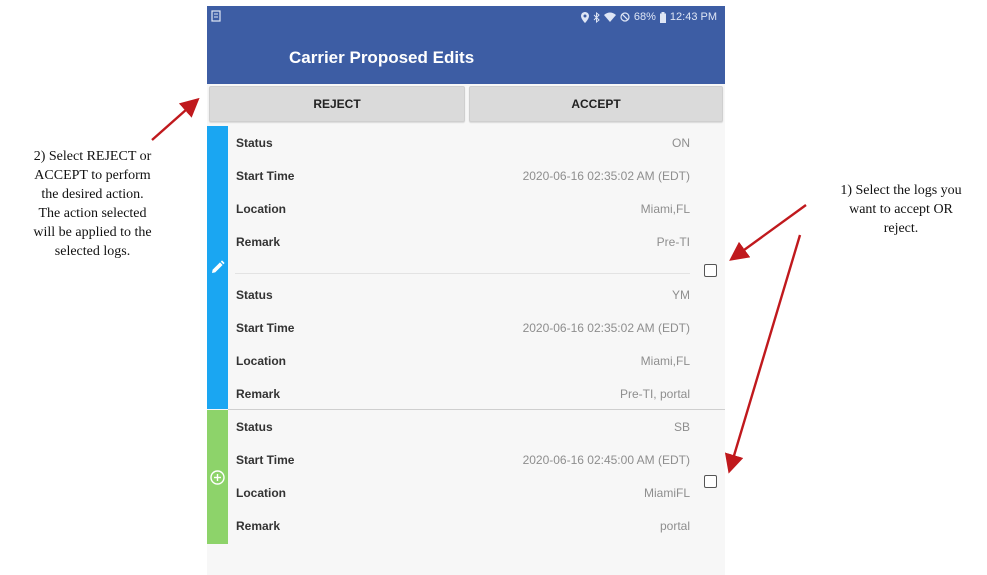 The height and width of the screenshot is (575, 987). What do you see at coordinates (466, 45) in the screenshot?
I see `app-bar: 68% 12:43 PM Carrier Proposed Edits` at bounding box center [466, 45].